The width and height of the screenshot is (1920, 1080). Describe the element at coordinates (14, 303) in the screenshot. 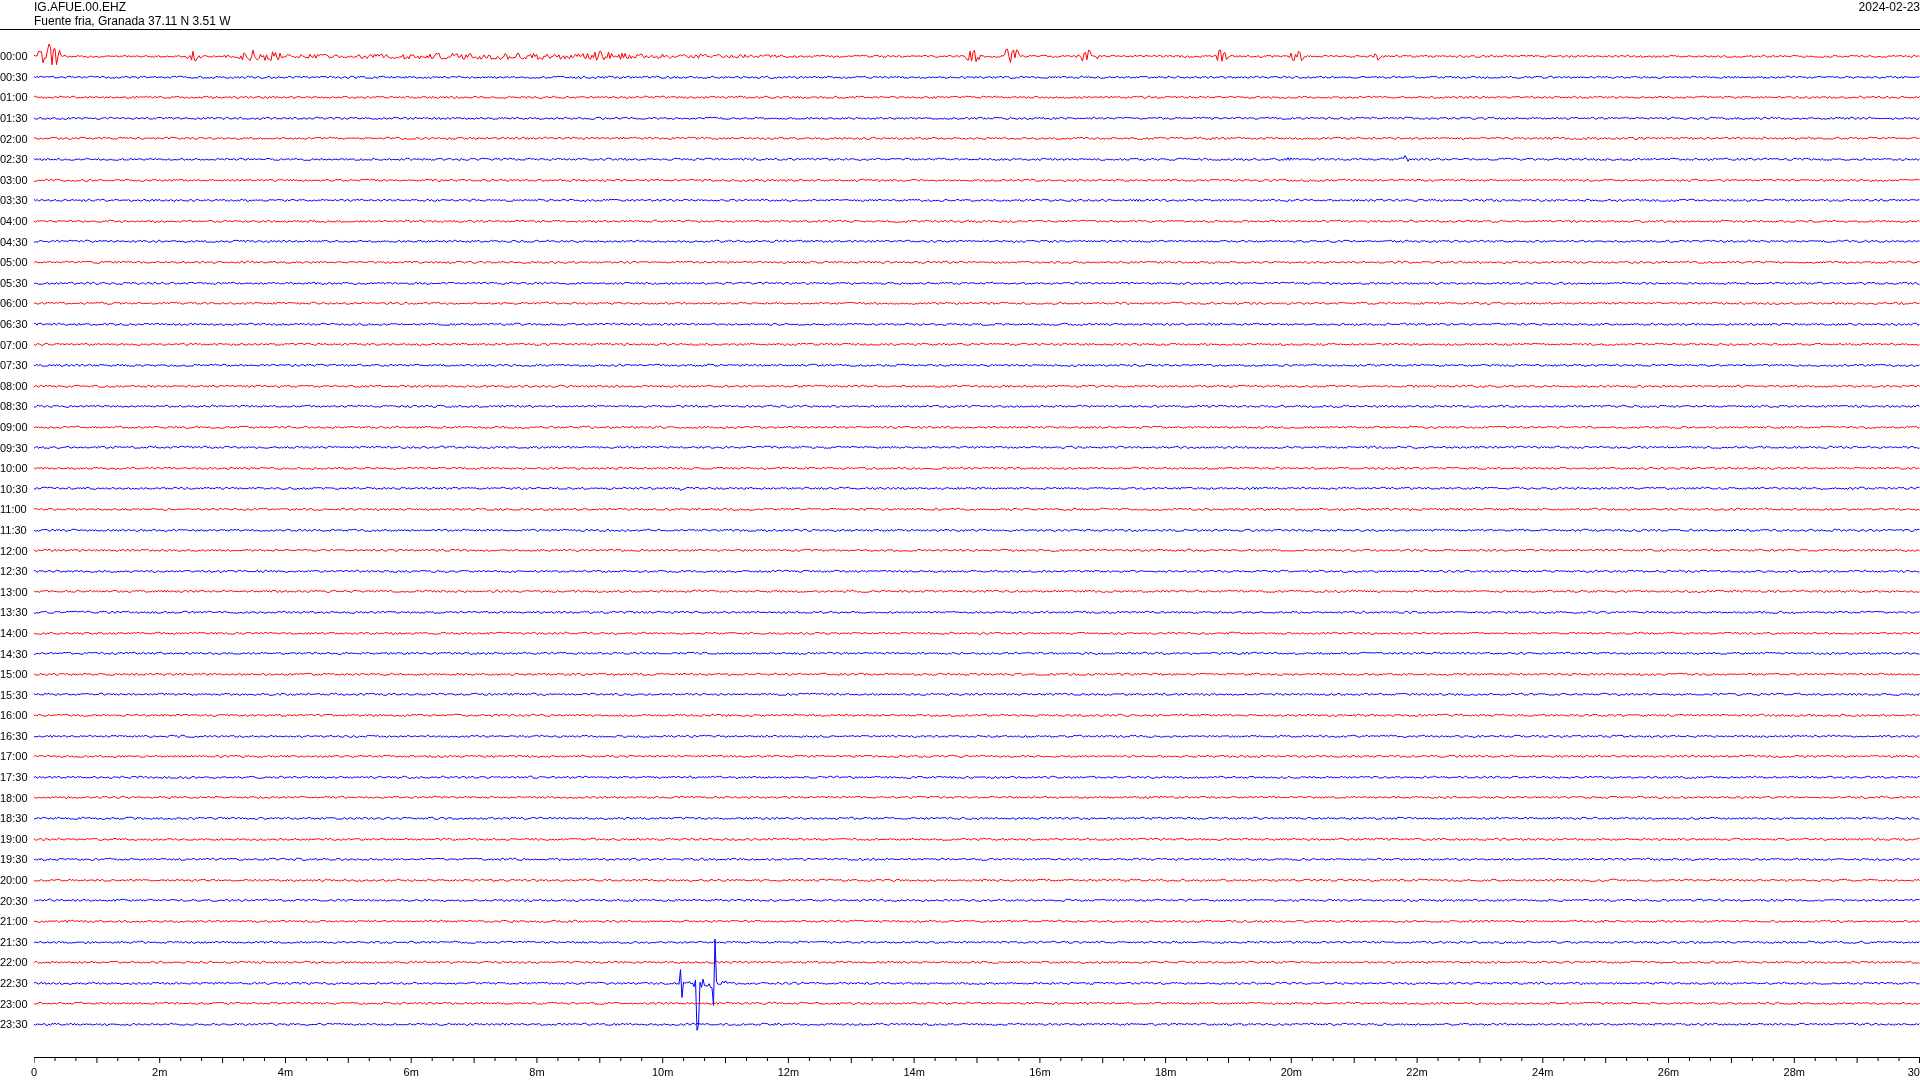

I see `time-label: 06:00` at that location.